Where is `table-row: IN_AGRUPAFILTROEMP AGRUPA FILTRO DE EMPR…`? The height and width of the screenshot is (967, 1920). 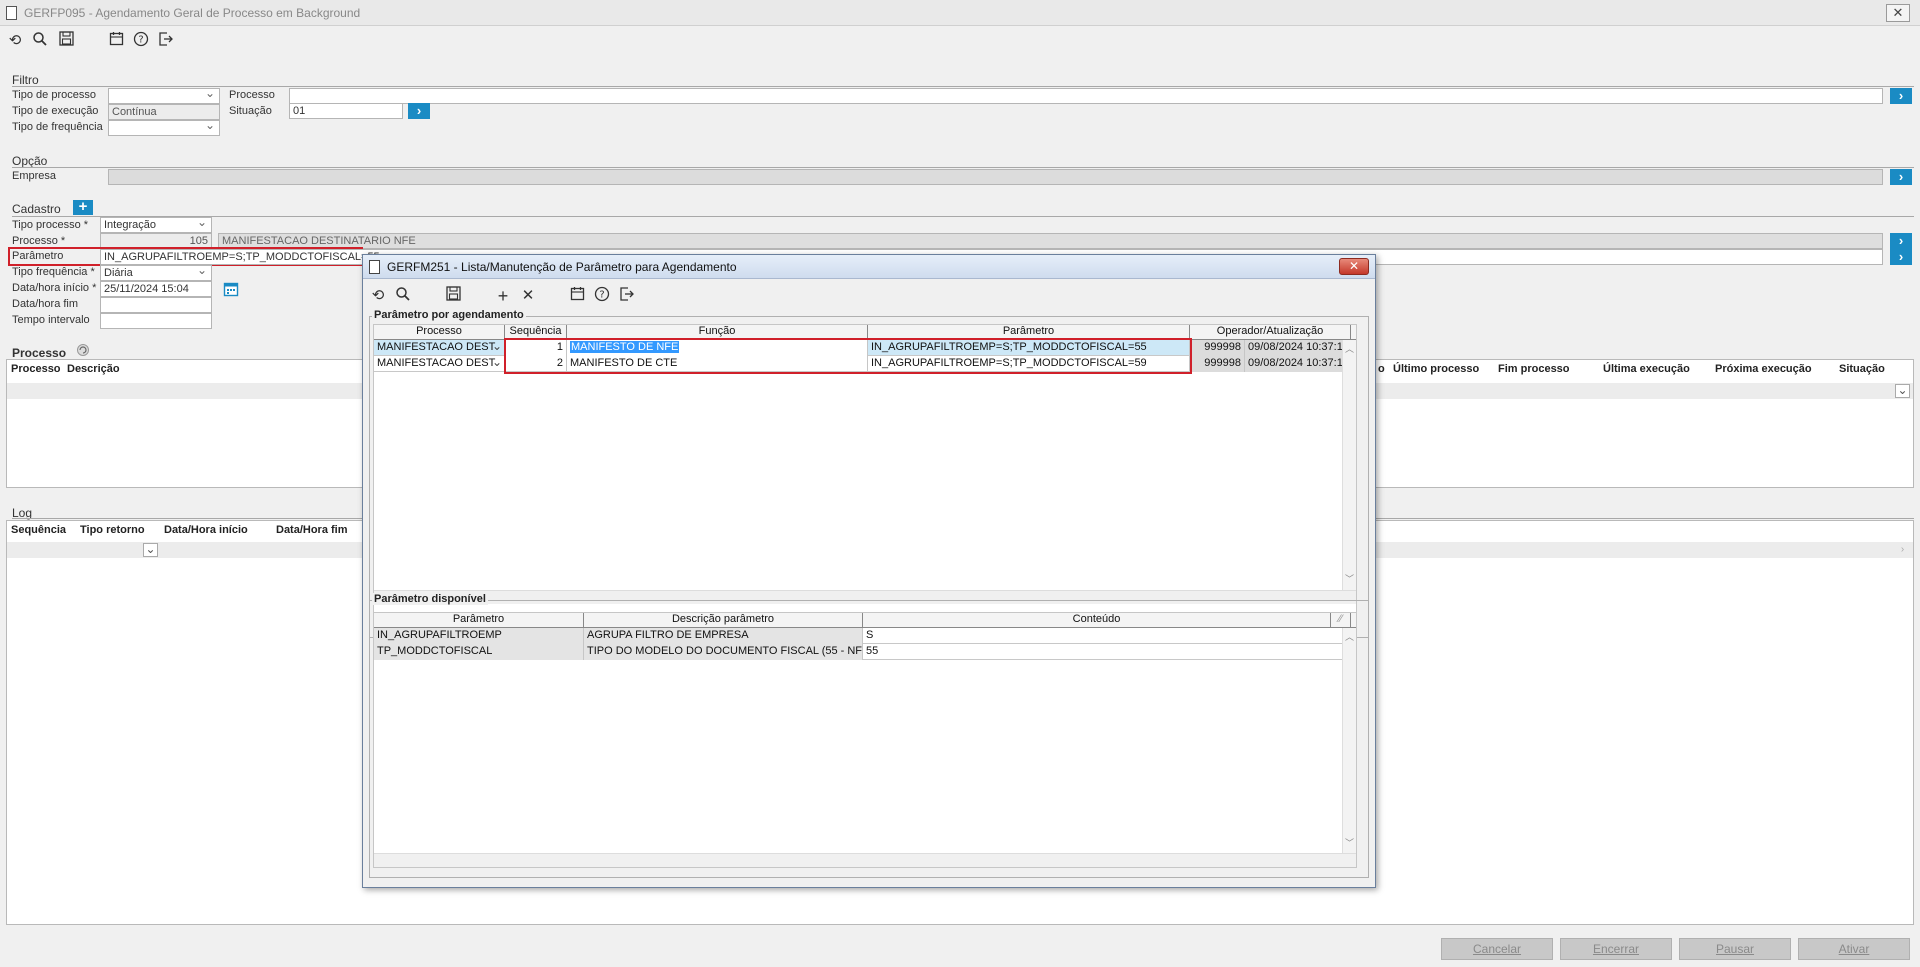 table-row: IN_AGRUPAFILTROEMP AGRUPA FILTRO DE EMPR… is located at coordinates (862, 636).